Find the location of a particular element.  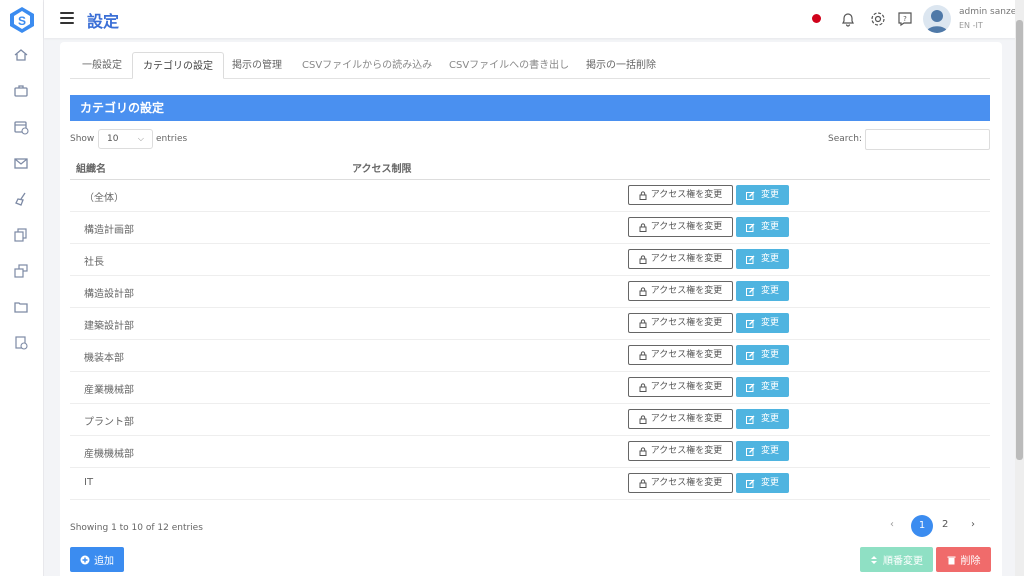

search-label: Search: is located at coordinates (845, 139).